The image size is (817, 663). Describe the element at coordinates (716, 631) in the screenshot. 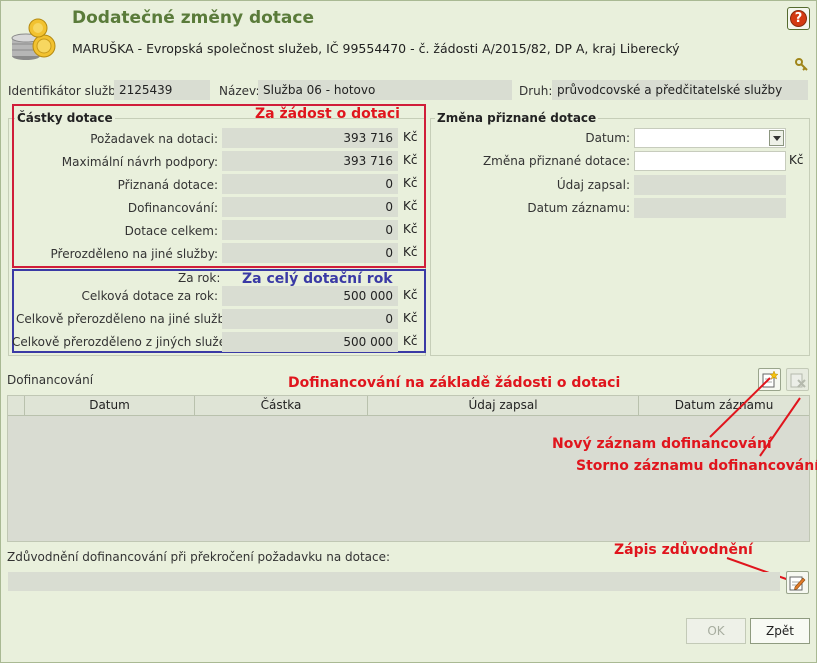

I see `ok-button: OK` at that location.